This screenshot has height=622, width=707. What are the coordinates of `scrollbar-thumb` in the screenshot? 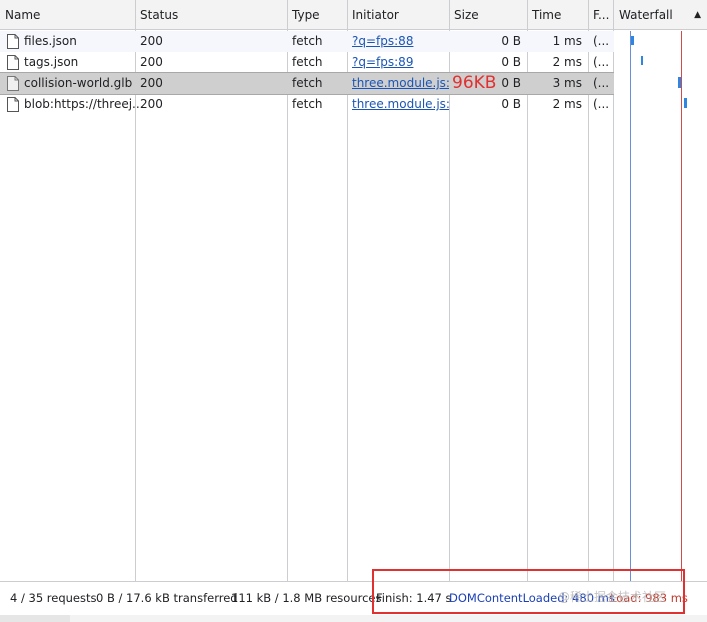 It's located at (35, 618).